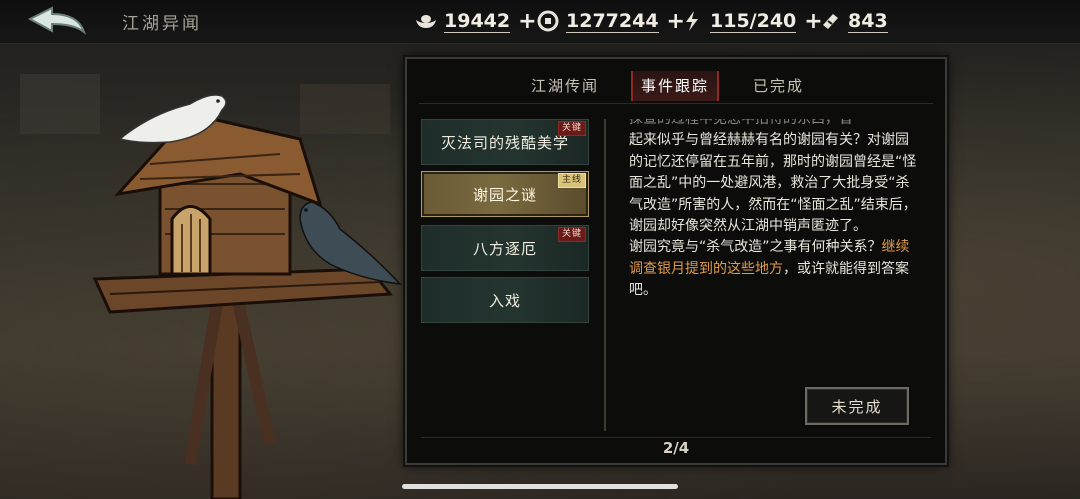 The width and height of the screenshot is (1080, 499). Describe the element at coordinates (830, 21) in the screenshot. I see `ticket-icon` at that location.